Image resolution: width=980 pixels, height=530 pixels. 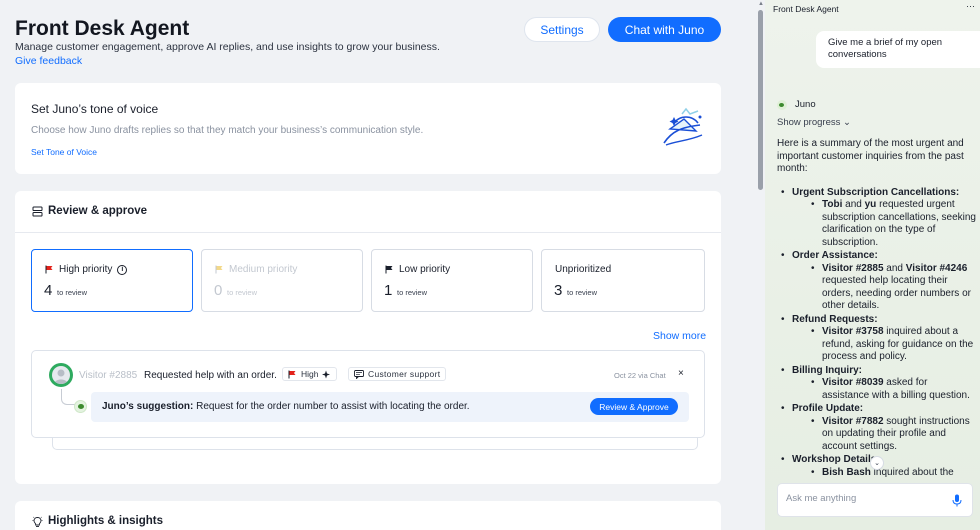 What do you see at coordinates (112, 280) in the screenshot?
I see `priority-card-high: High priority i 4 to review` at bounding box center [112, 280].